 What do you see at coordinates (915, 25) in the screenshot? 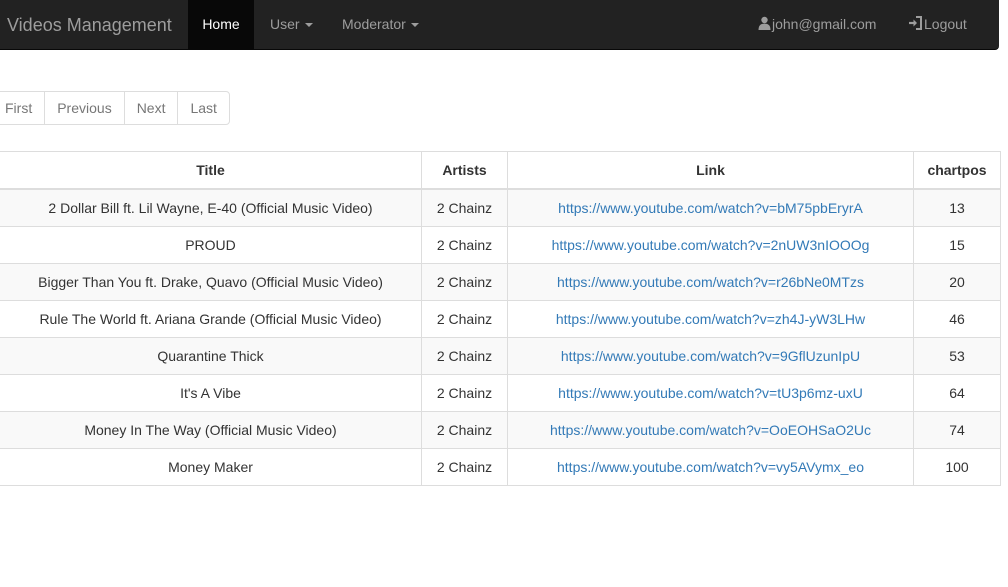
I see `log-in-icon` at bounding box center [915, 25].